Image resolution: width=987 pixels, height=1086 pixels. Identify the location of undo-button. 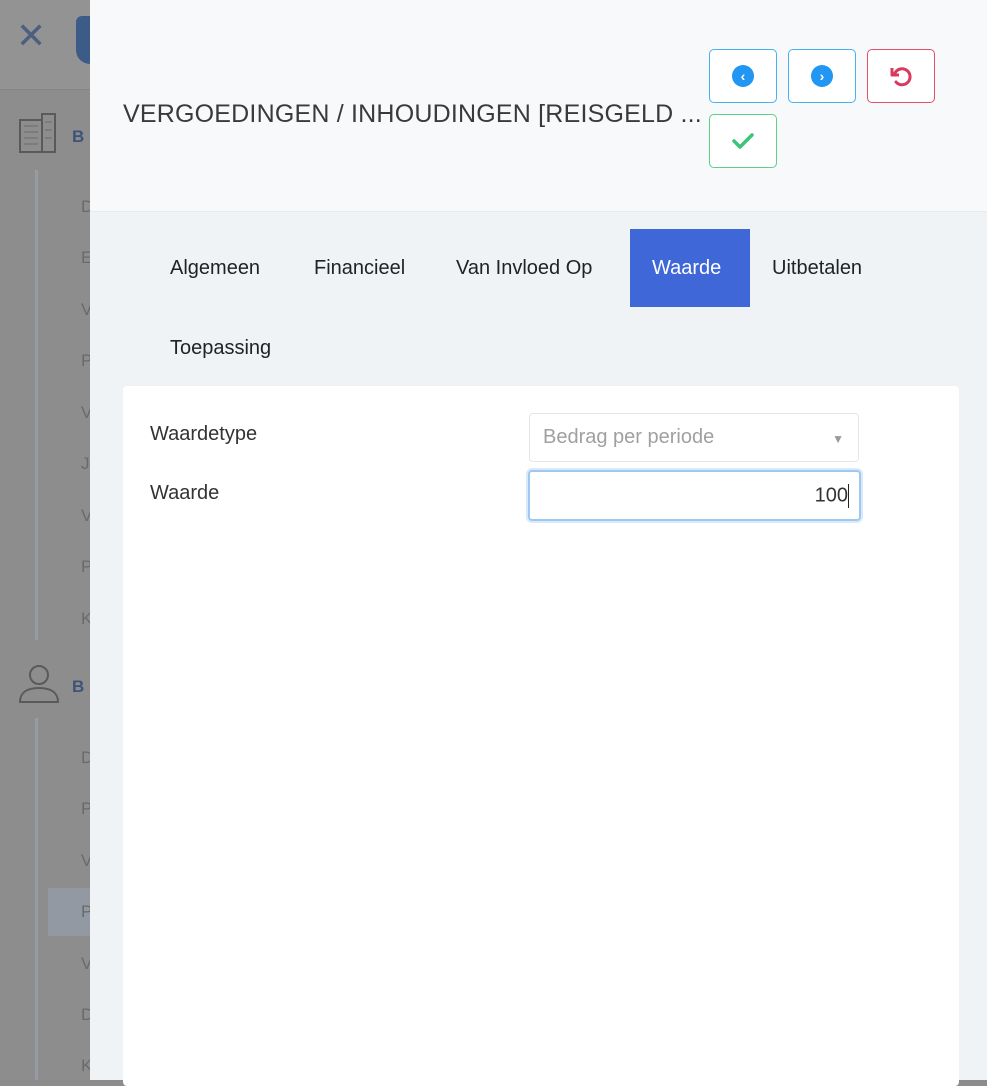
(901, 76).